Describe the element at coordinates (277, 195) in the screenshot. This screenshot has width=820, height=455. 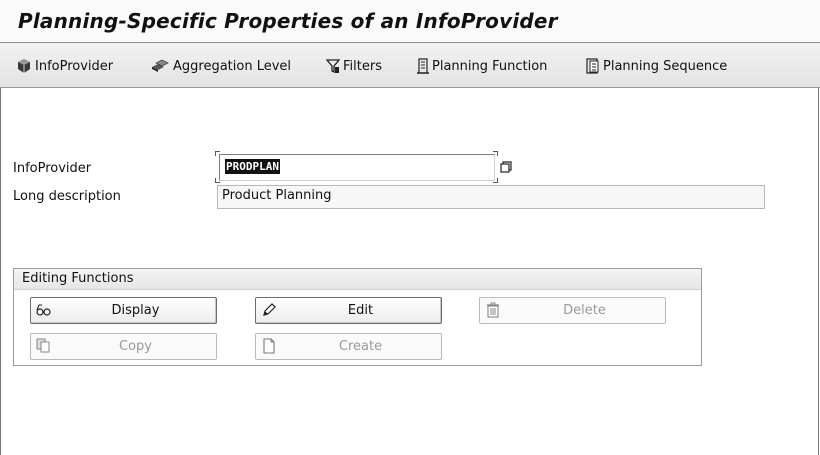
I see `long-description-value: Product Planning` at that location.